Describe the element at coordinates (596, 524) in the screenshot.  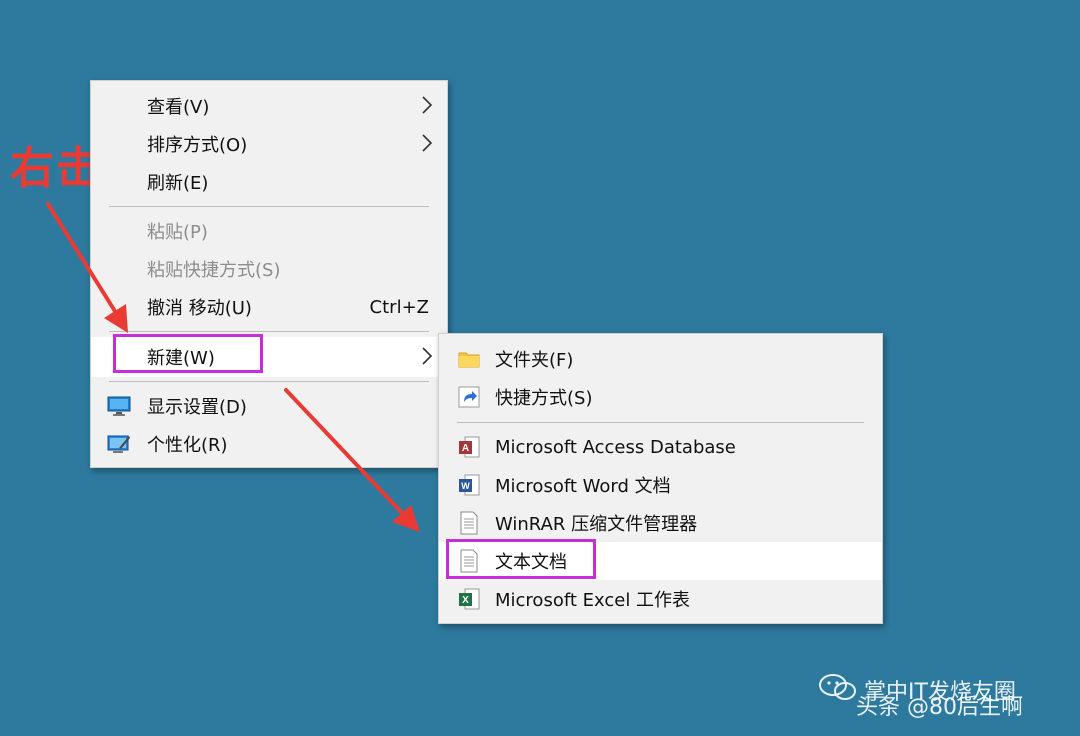
I see `menu-item-label: WinRAR 压缩文件管理器` at that location.